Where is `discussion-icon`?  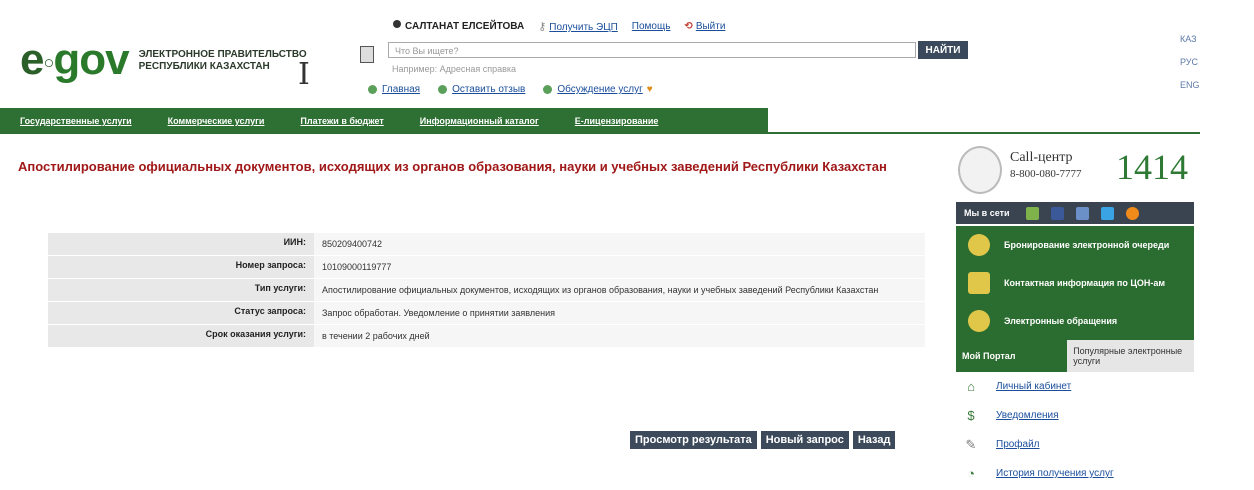 discussion-icon is located at coordinates (548, 89).